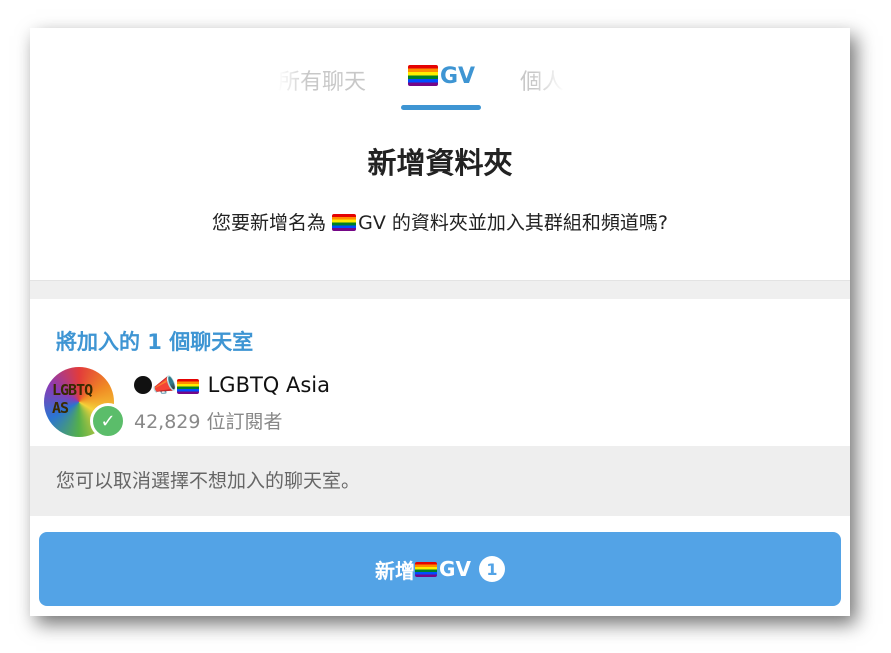  I want to click on chat-row: LGBTQ AS ✓ 📣 LGBTQ Asia 42,829 位訂閱者, so click(444, 405).